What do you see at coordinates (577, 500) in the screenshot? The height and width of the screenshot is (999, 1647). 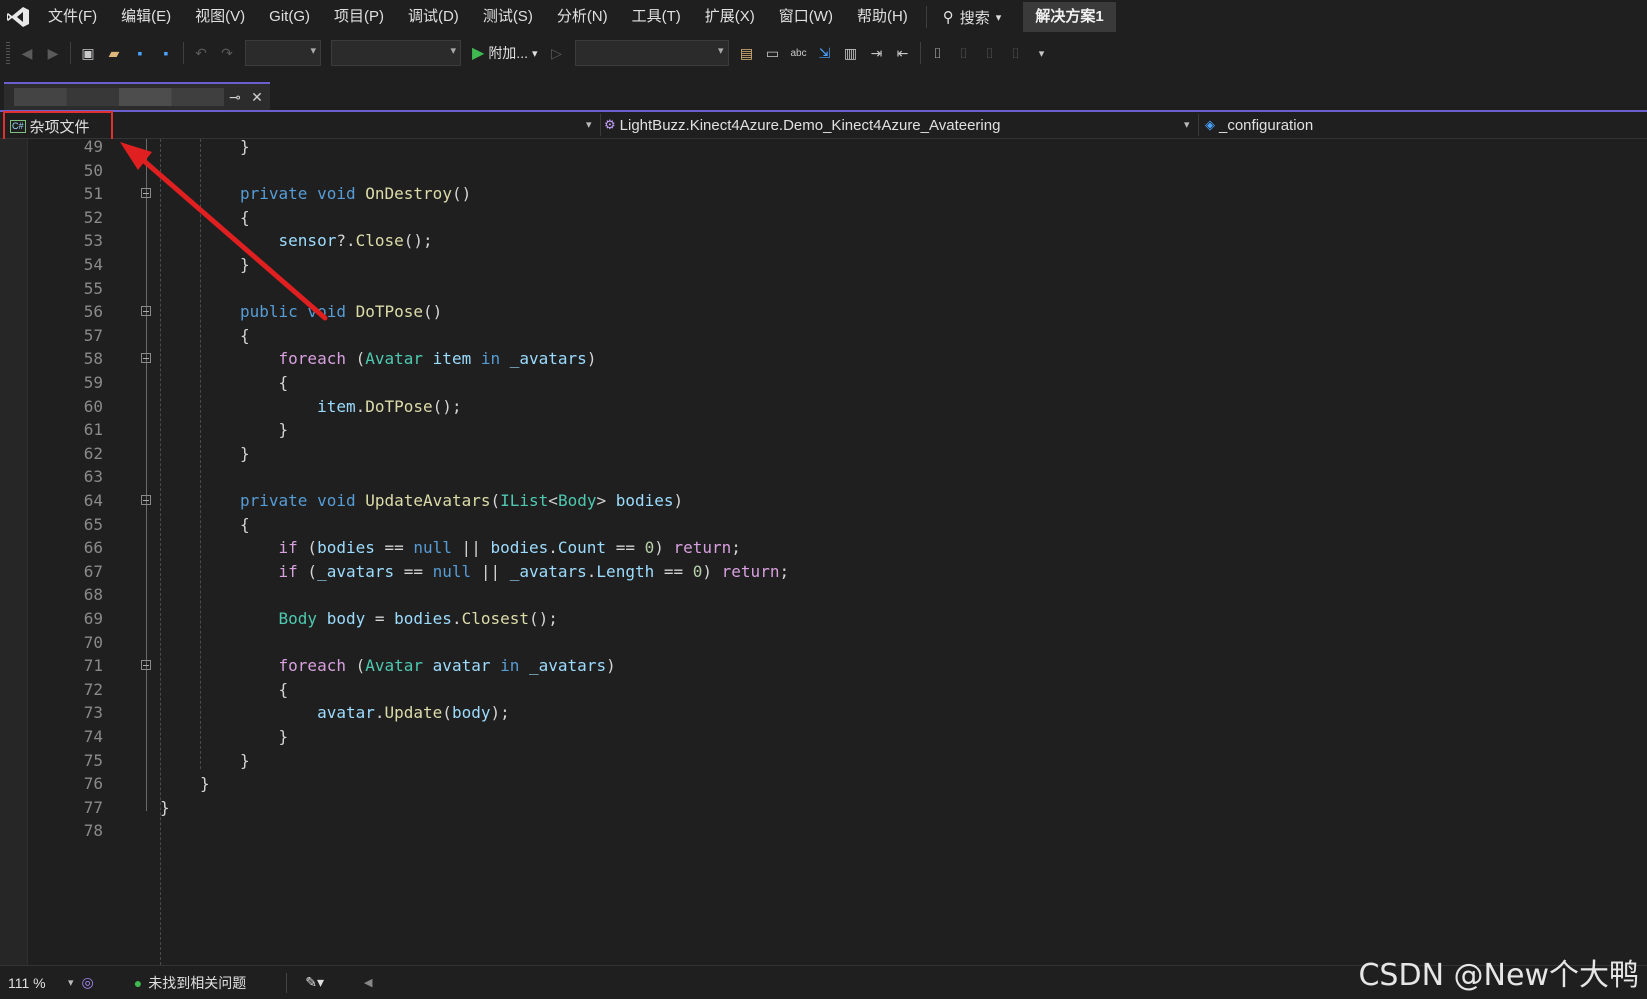 I see `code-token: Body` at bounding box center [577, 500].